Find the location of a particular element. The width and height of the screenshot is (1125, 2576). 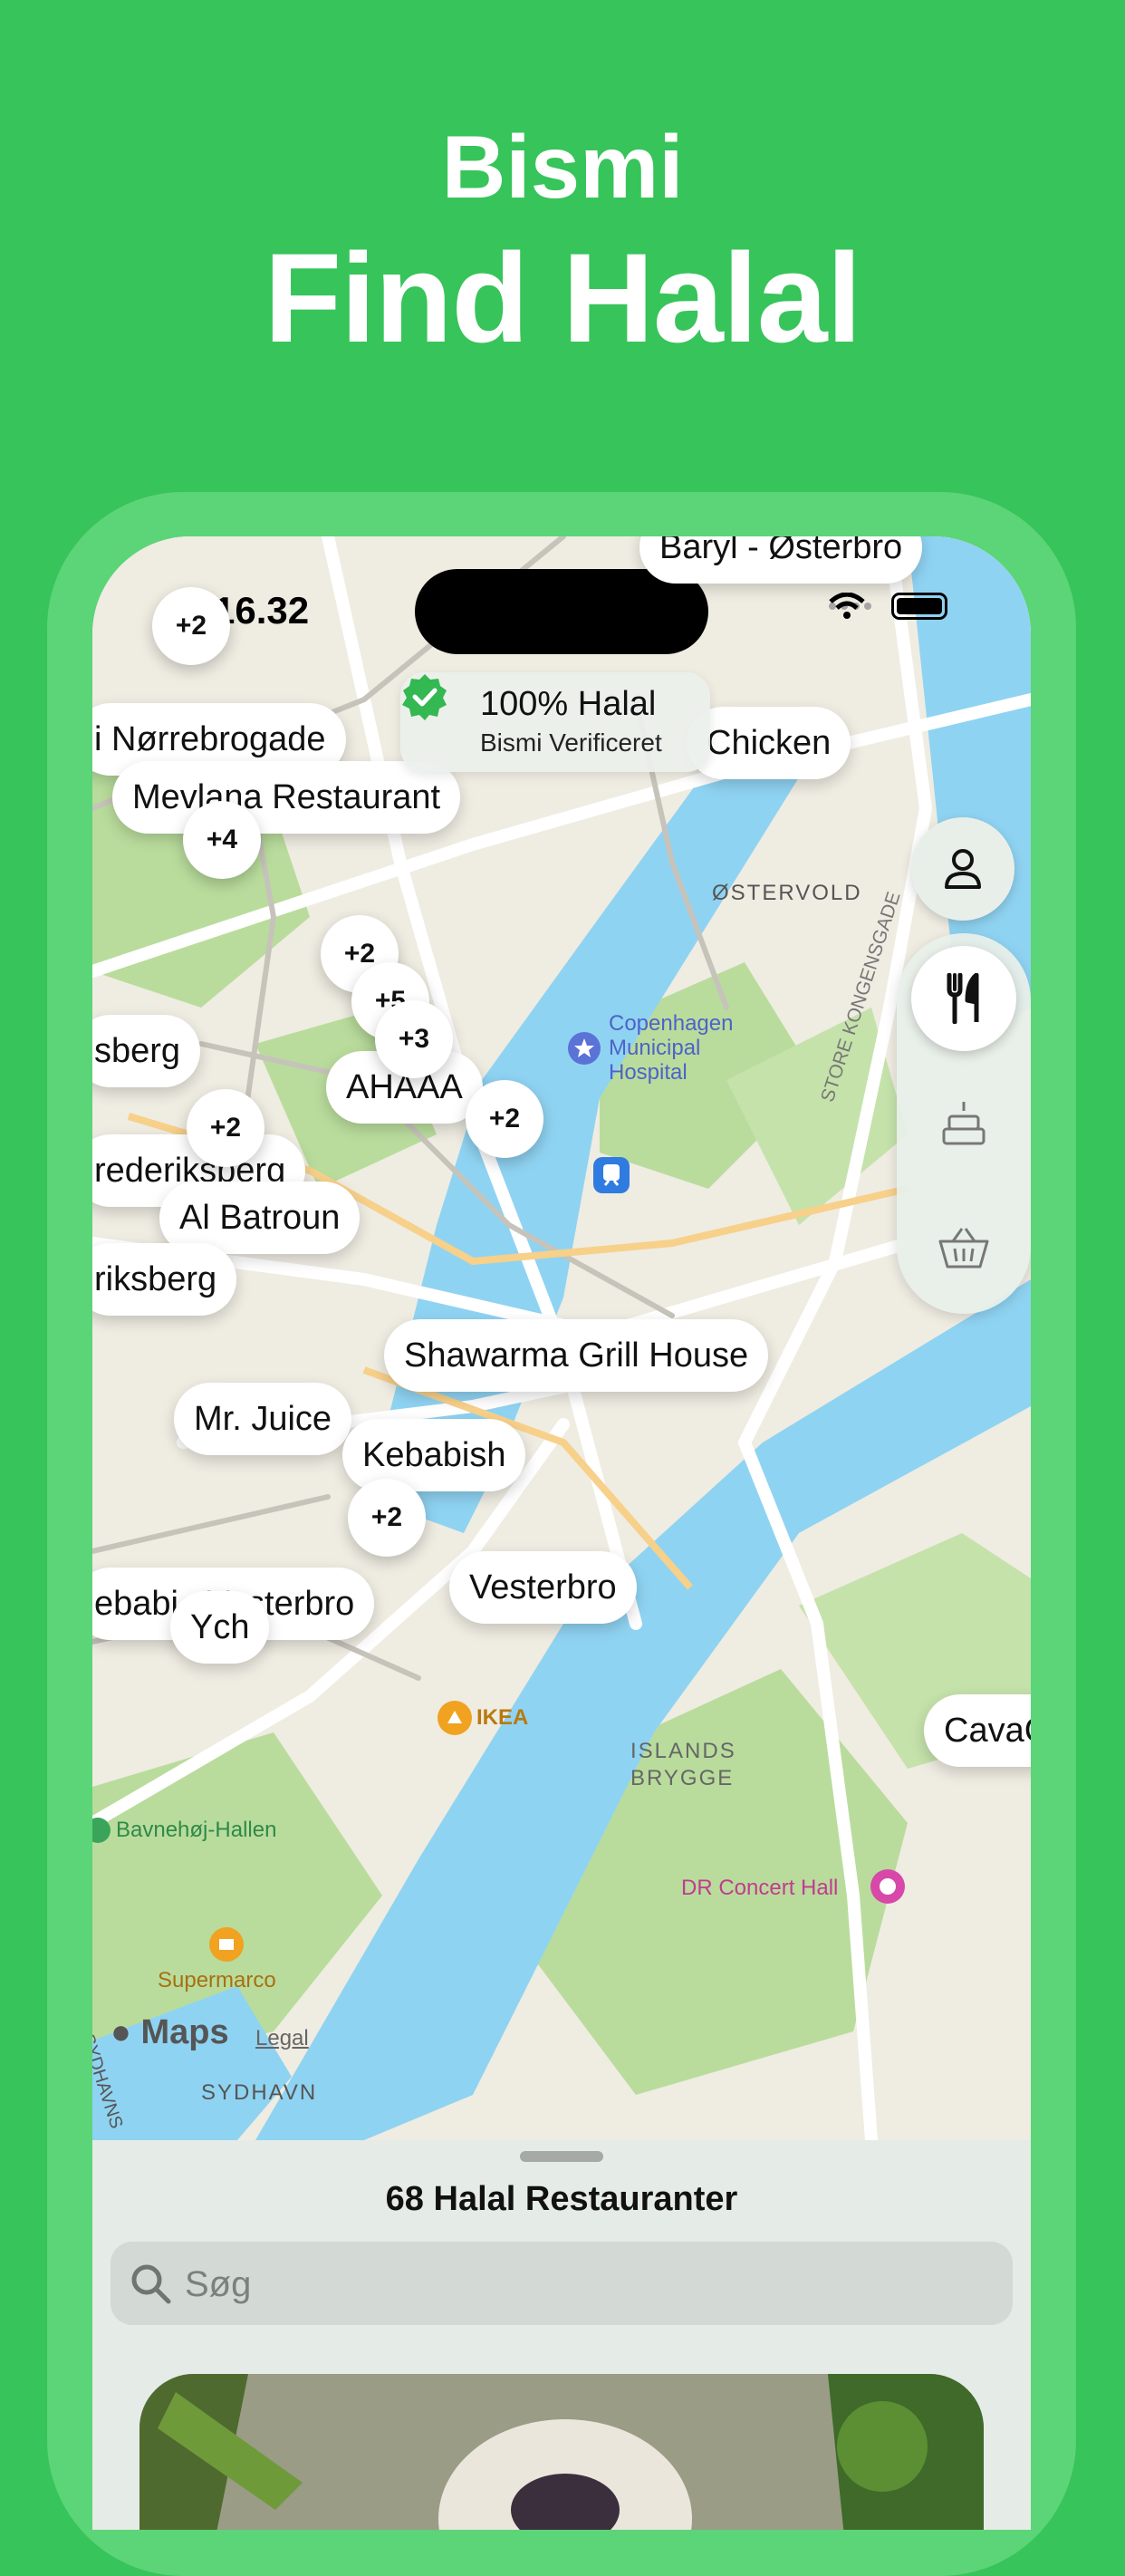

search-input is located at coordinates (584, 2284).